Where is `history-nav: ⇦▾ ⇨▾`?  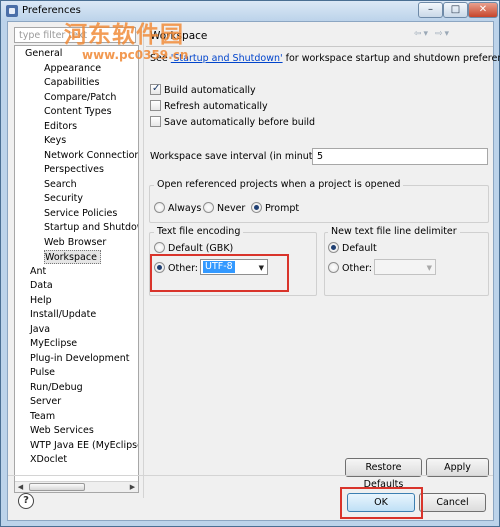
history-nav: ⇦▾ ⇨▾ is located at coordinates (432, 34).